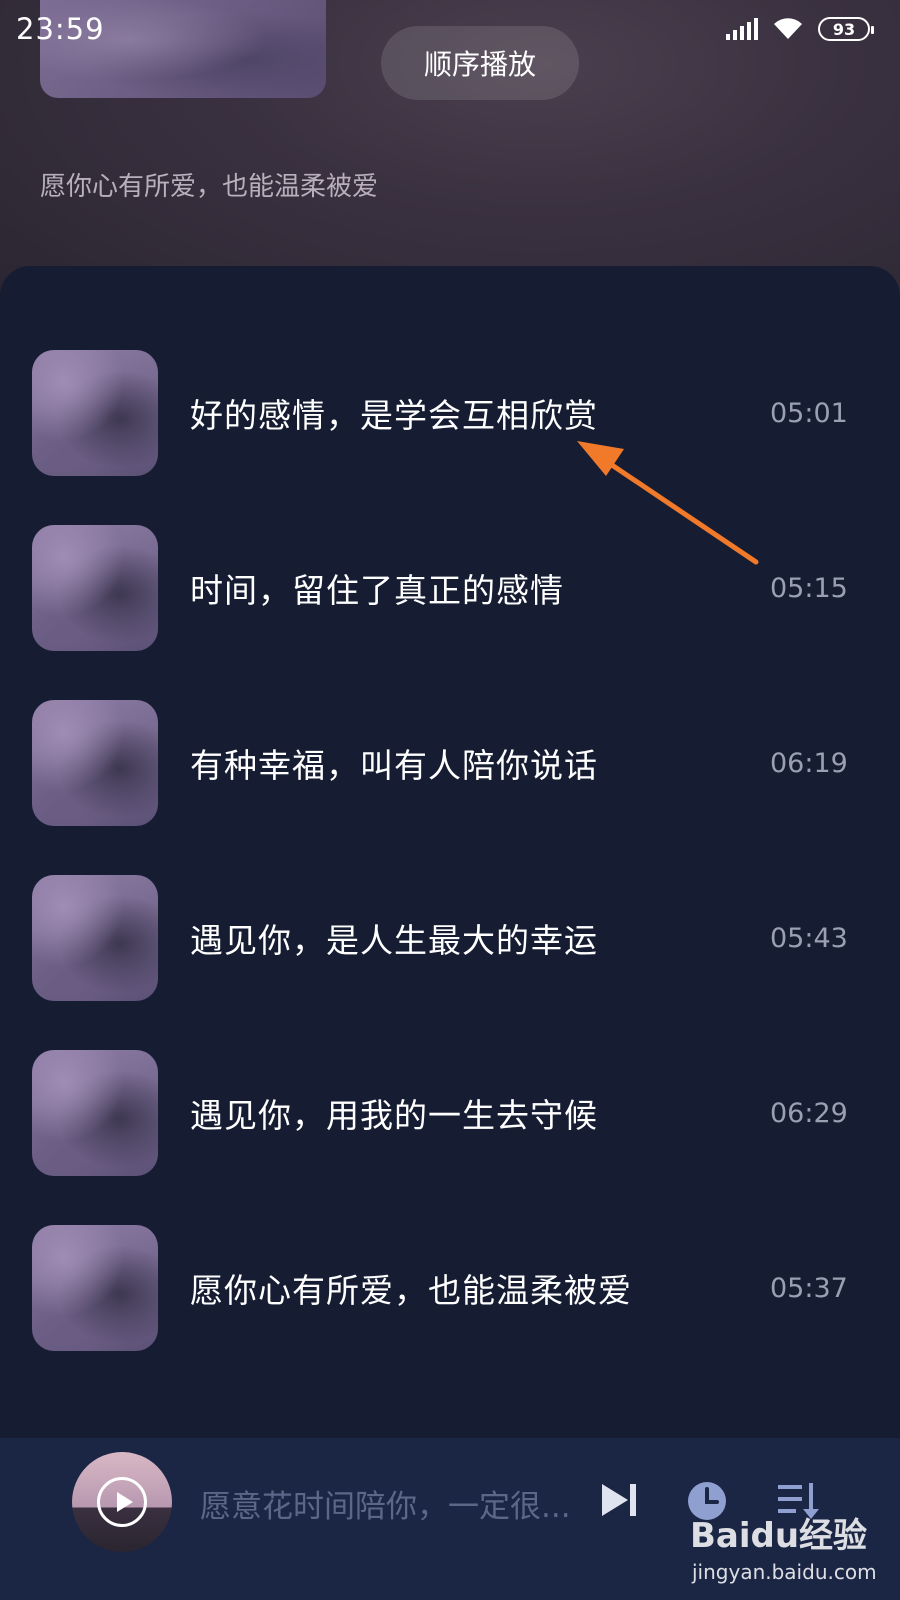 This screenshot has width=900, height=1600. I want to click on album-description: 愿你心有所爱，也能温柔被爱, so click(209, 187).